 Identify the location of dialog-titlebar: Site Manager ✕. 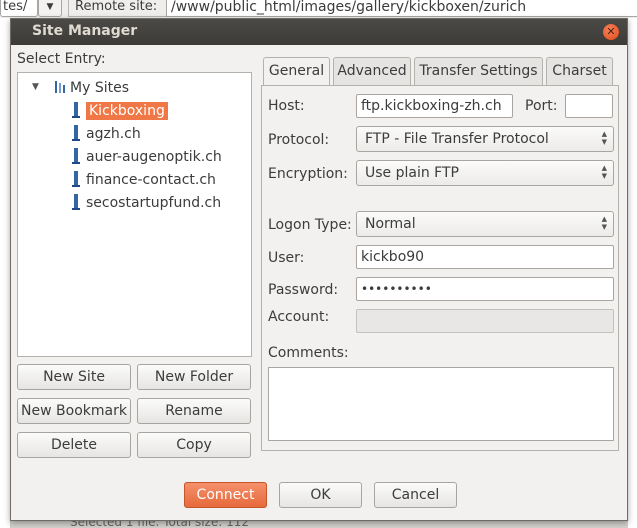
(319, 32).